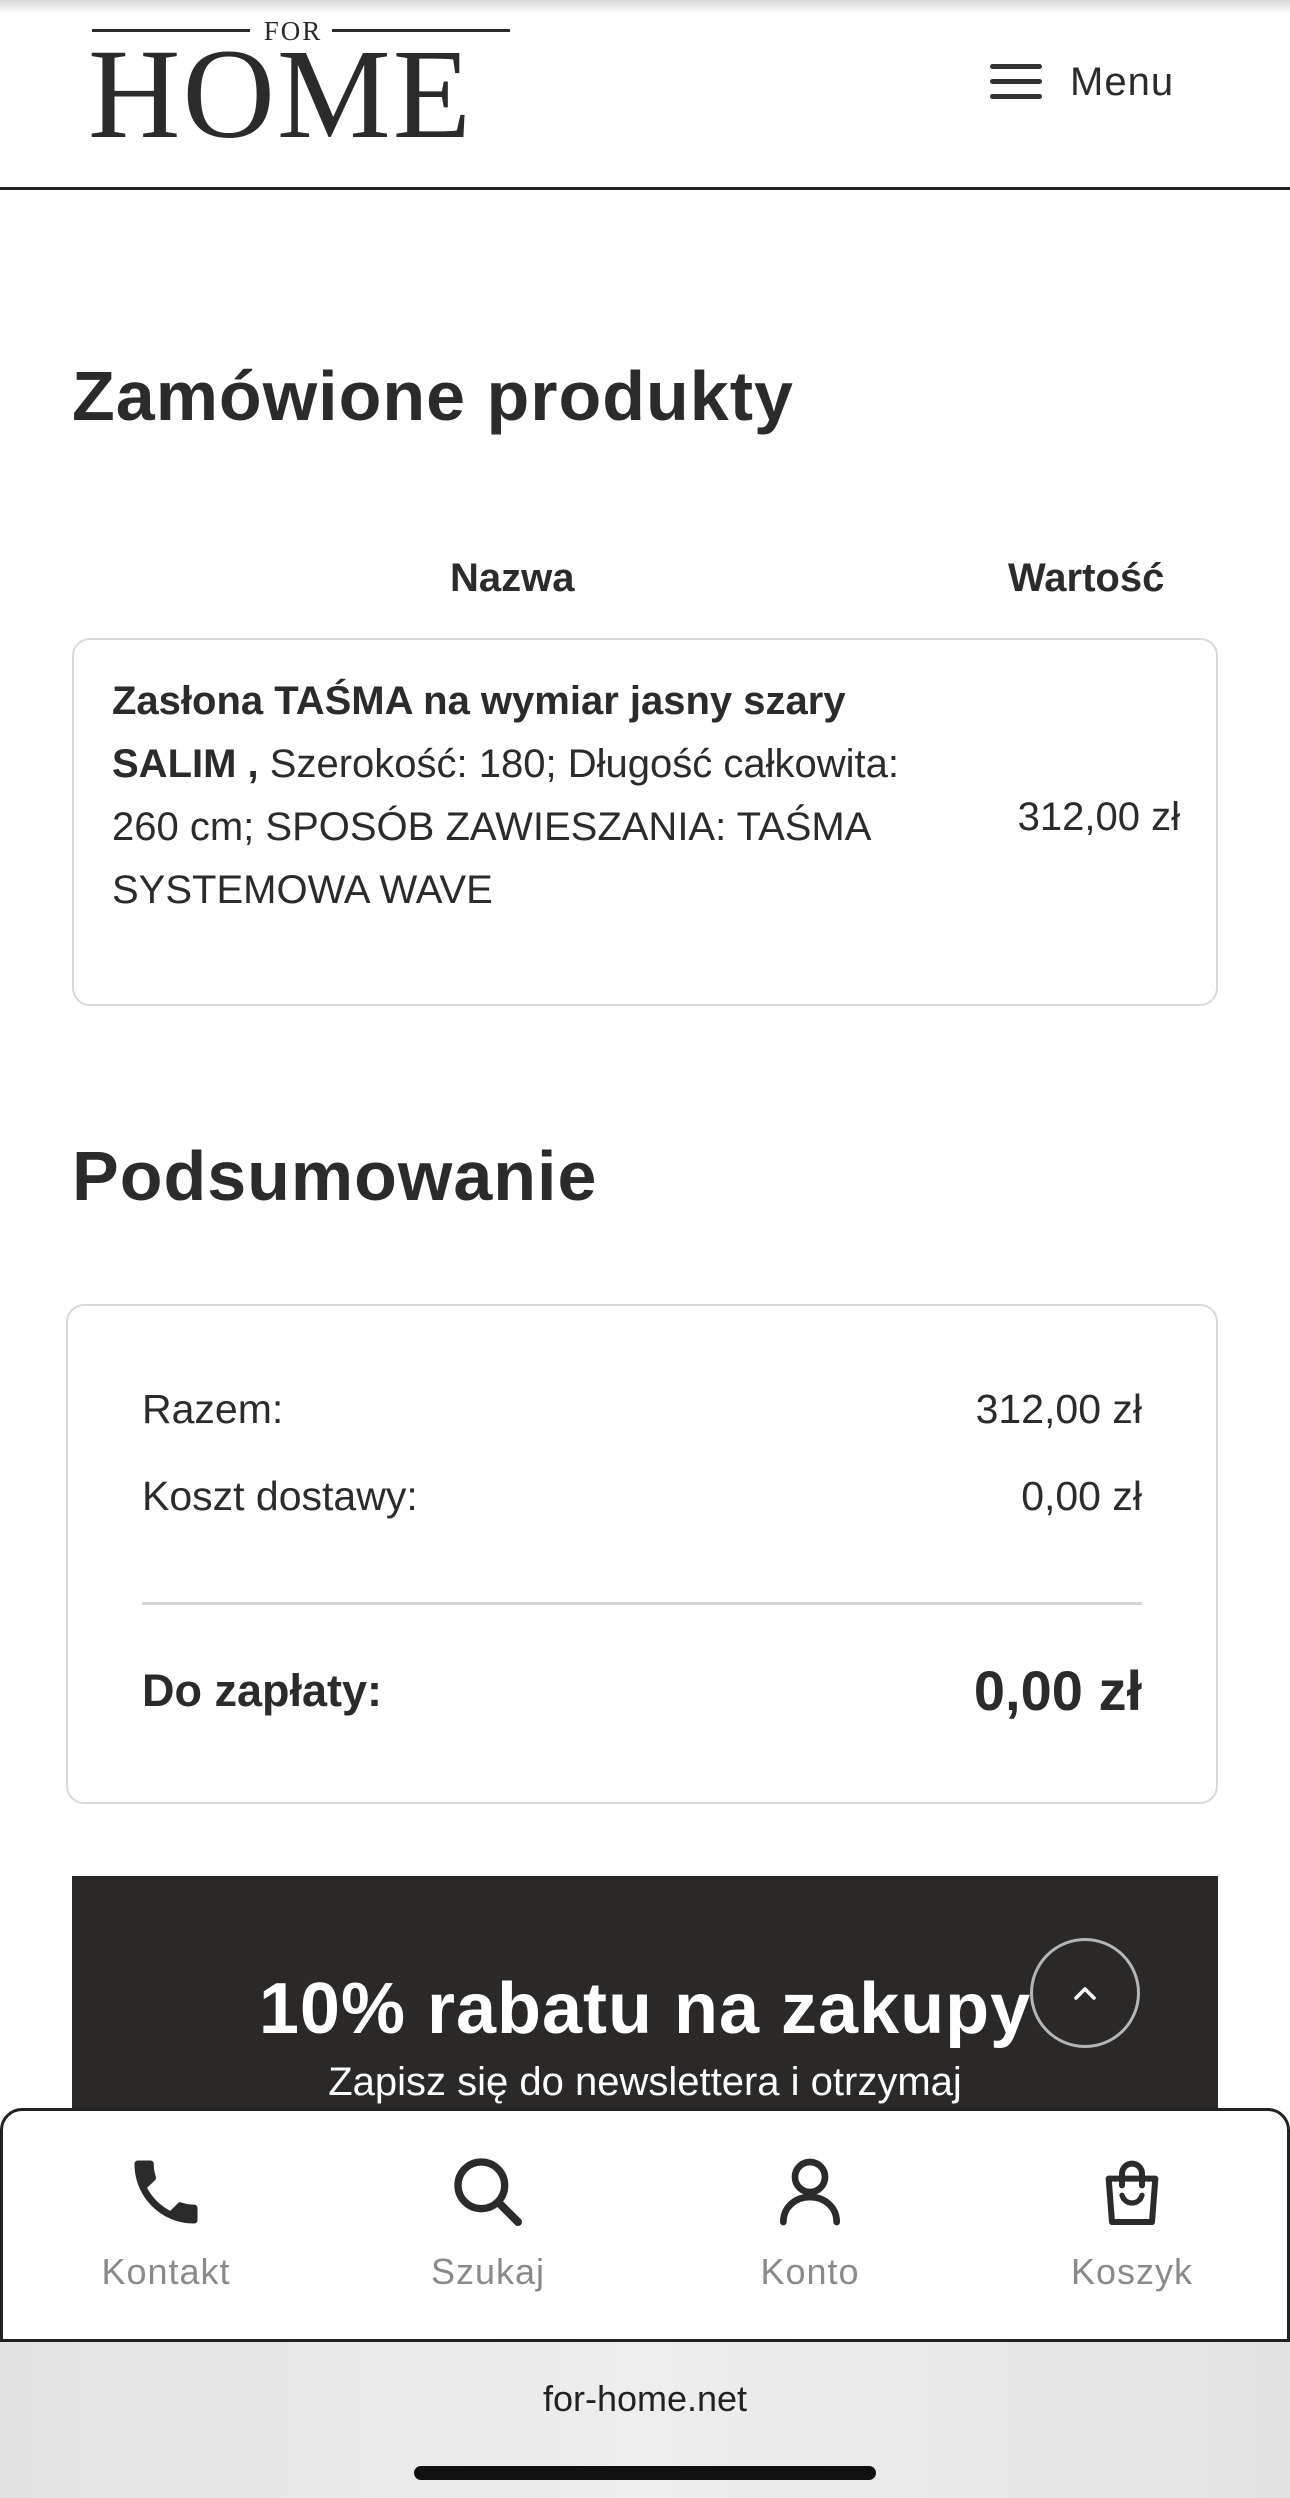 The image size is (1290, 2498). Describe the element at coordinates (642, 1690) in the screenshot. I see `total-row: Do zapłaty: 0,00 zł` at that location.